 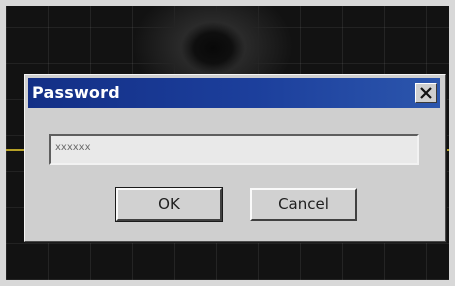 I want to click on password-value: xxxxxx, so click(x=73, y=147).